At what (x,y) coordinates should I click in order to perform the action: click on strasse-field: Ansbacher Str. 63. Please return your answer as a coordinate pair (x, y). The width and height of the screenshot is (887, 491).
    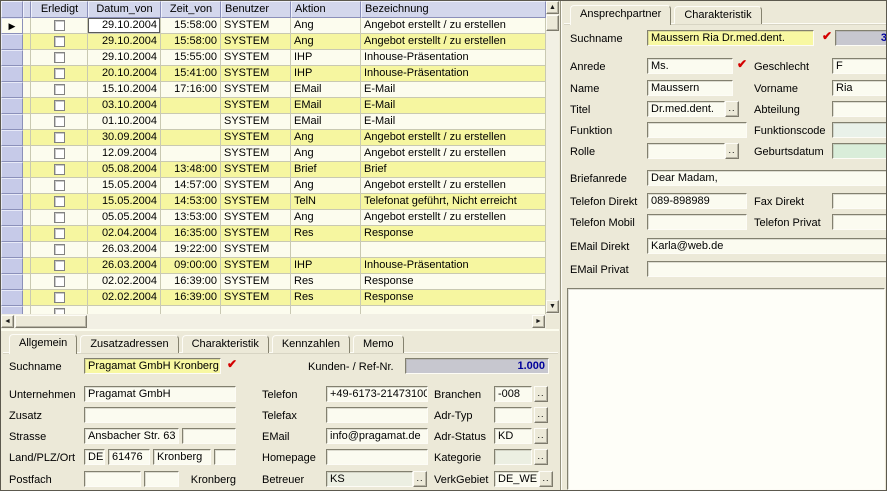
    Looking at the image, I should click on (131, 436).